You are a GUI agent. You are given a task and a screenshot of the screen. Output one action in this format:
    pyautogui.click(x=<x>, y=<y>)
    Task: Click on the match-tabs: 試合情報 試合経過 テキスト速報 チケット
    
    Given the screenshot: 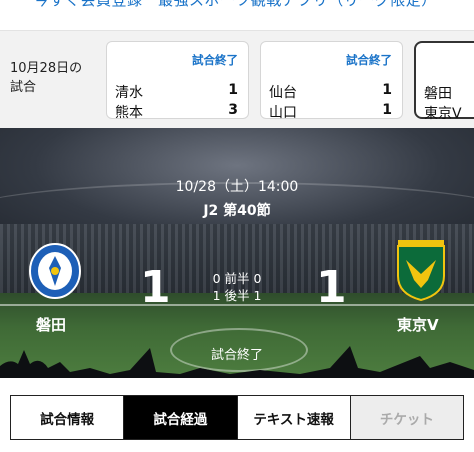 What is the action you would take?
    pyautogui.click(x=237, y=417)
    